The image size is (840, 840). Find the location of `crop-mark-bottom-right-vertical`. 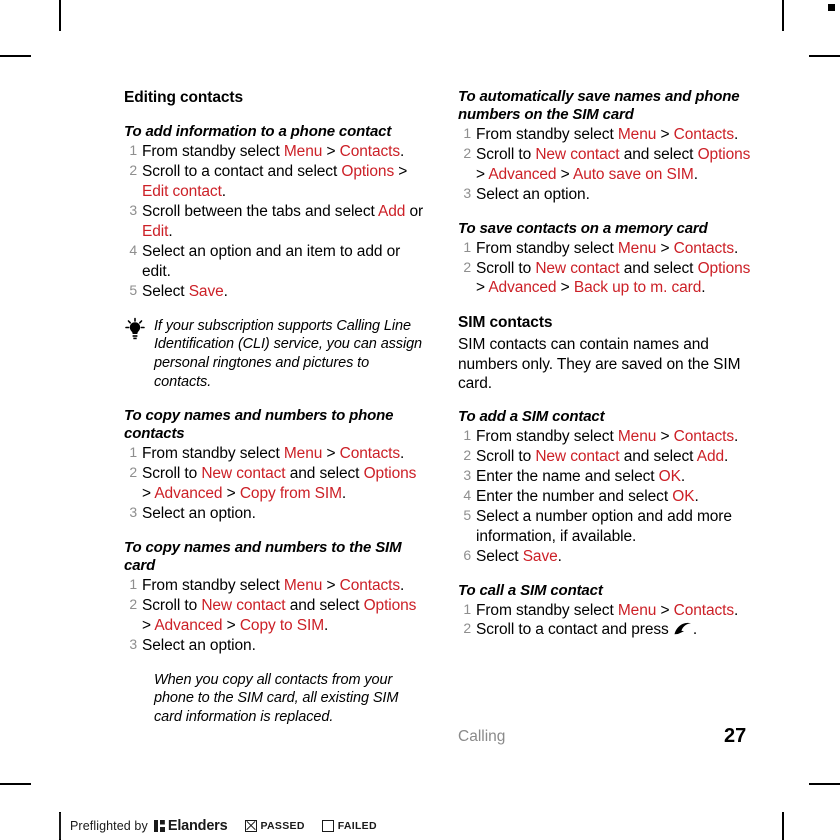

crop-mark-bottom-right-vertical is located at coordinates (783, 826).